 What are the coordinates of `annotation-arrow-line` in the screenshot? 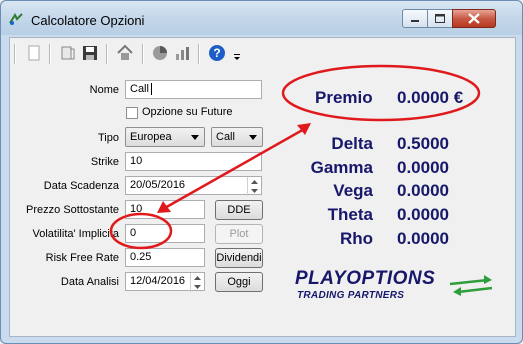 It's located at (234, 168).